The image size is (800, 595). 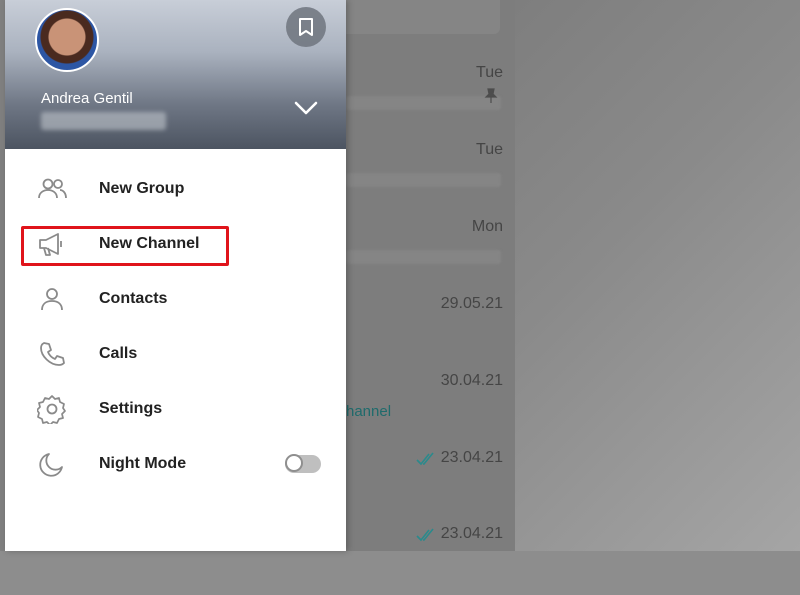 I want to click on chat-preview: hannel, so click(x=369, y=411).